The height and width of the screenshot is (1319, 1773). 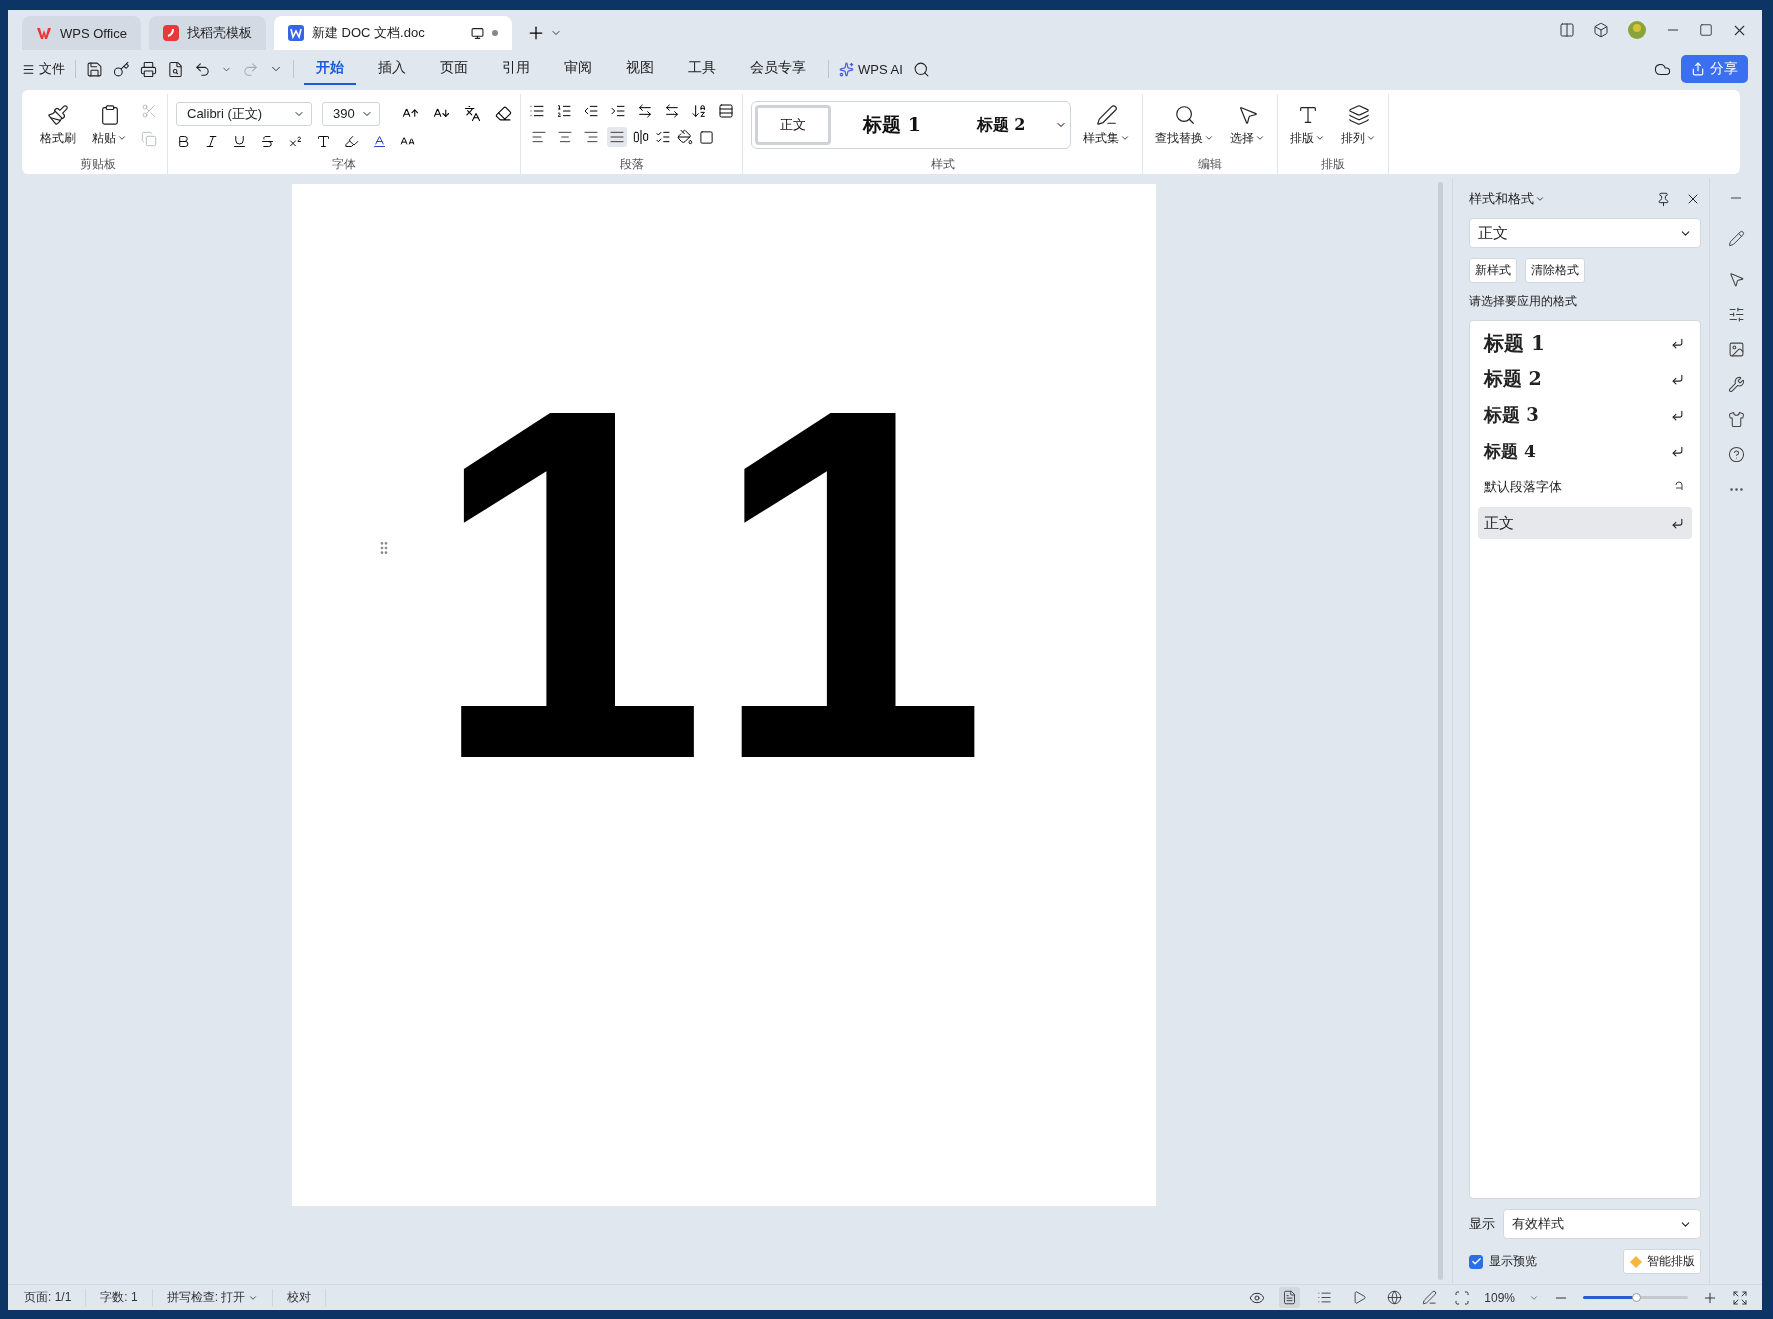 What do you see at coordinates (1736, 349) in the screenshot?
I see `image-icon` at bounding box center [1736, 349].